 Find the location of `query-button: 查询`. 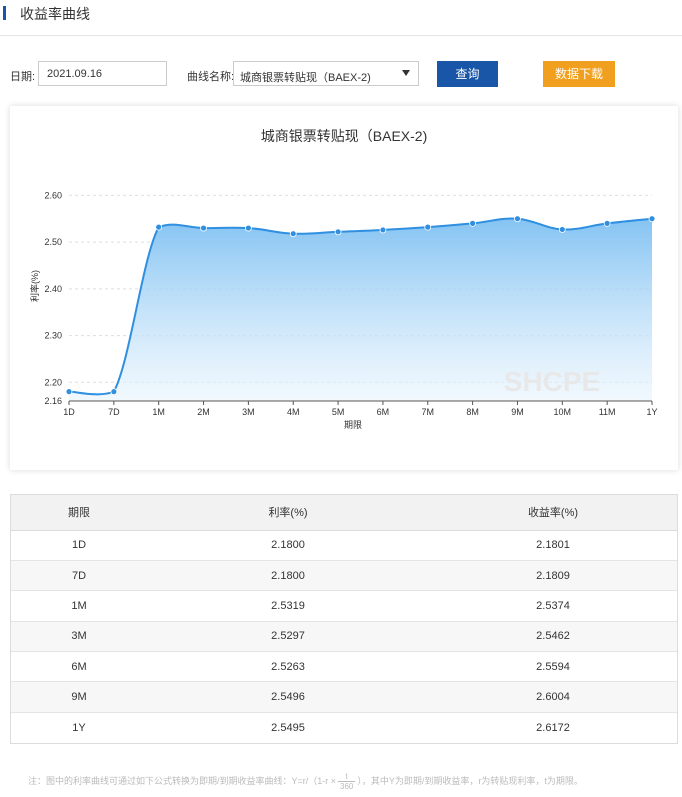

query-button: 查询 is located at coordinates (467, 74).